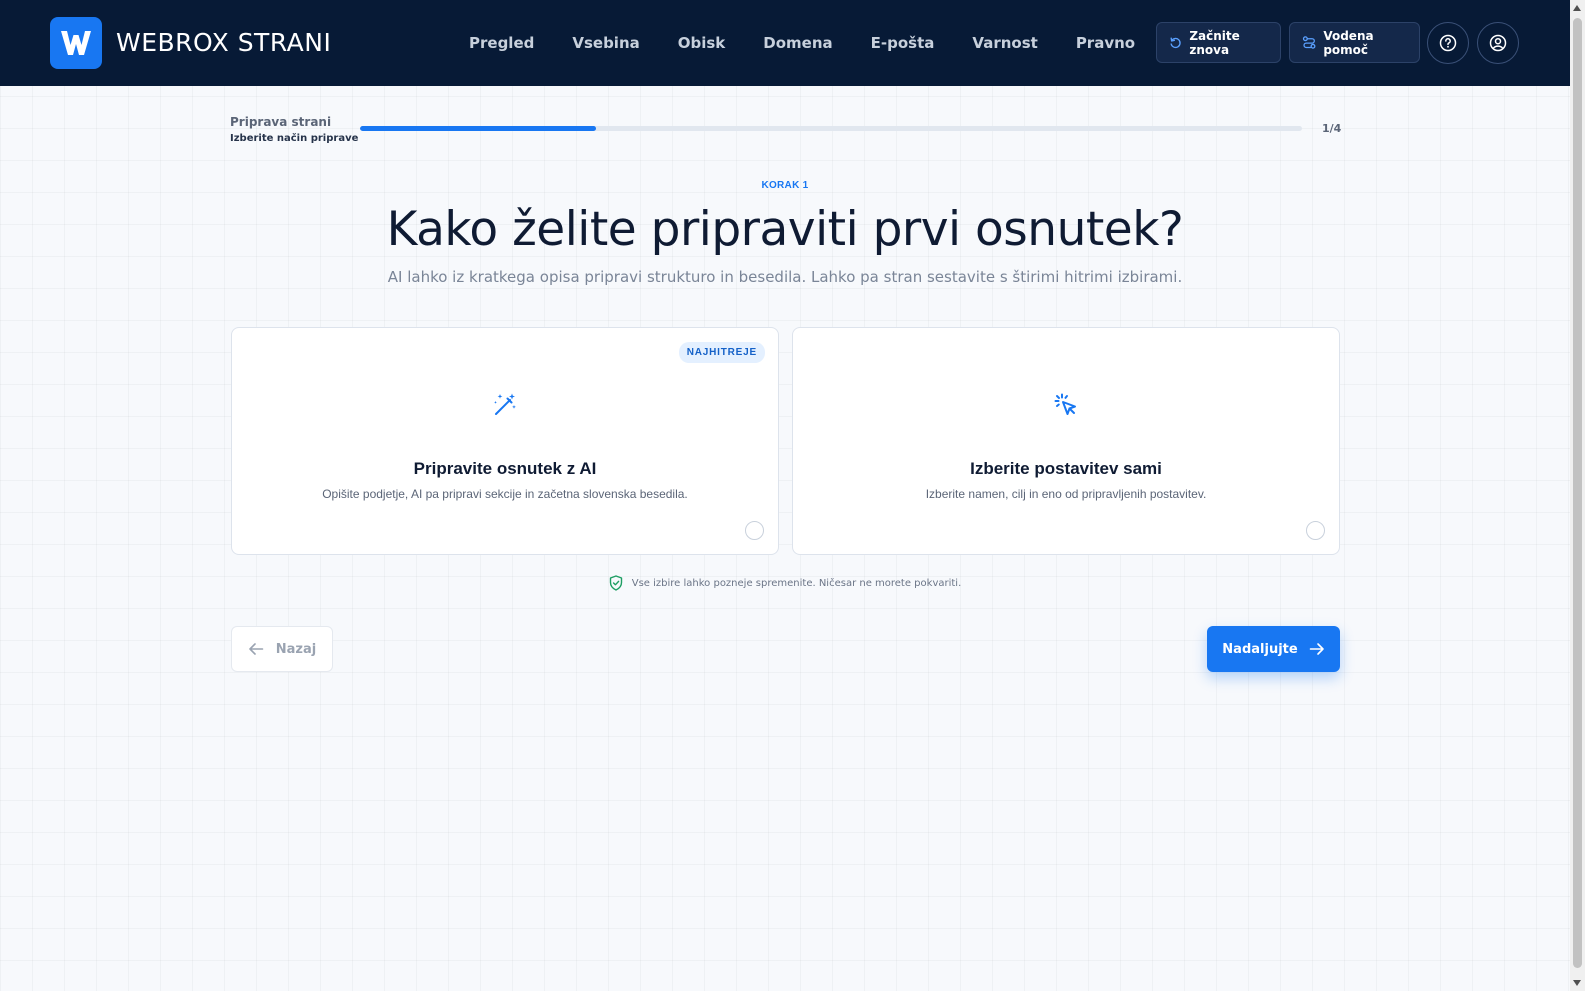  Describe the element at coordinates (1577, 983) in the screenshot. I see `scroll-down-icon` at that location.